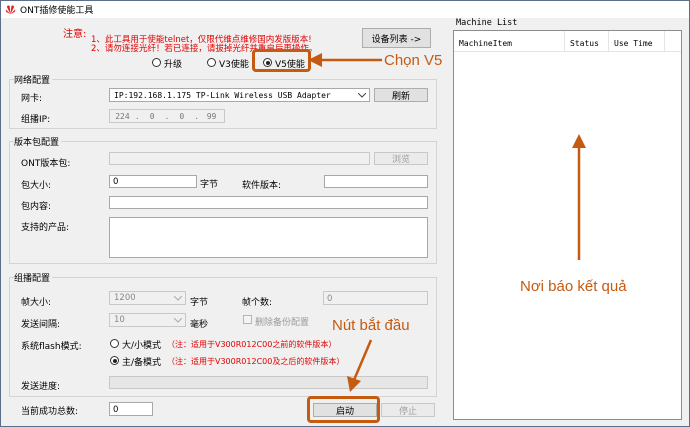 The width and height of the screenshot is (690, 427). I want to click on huawei-logo-icon, so click(10, 10).